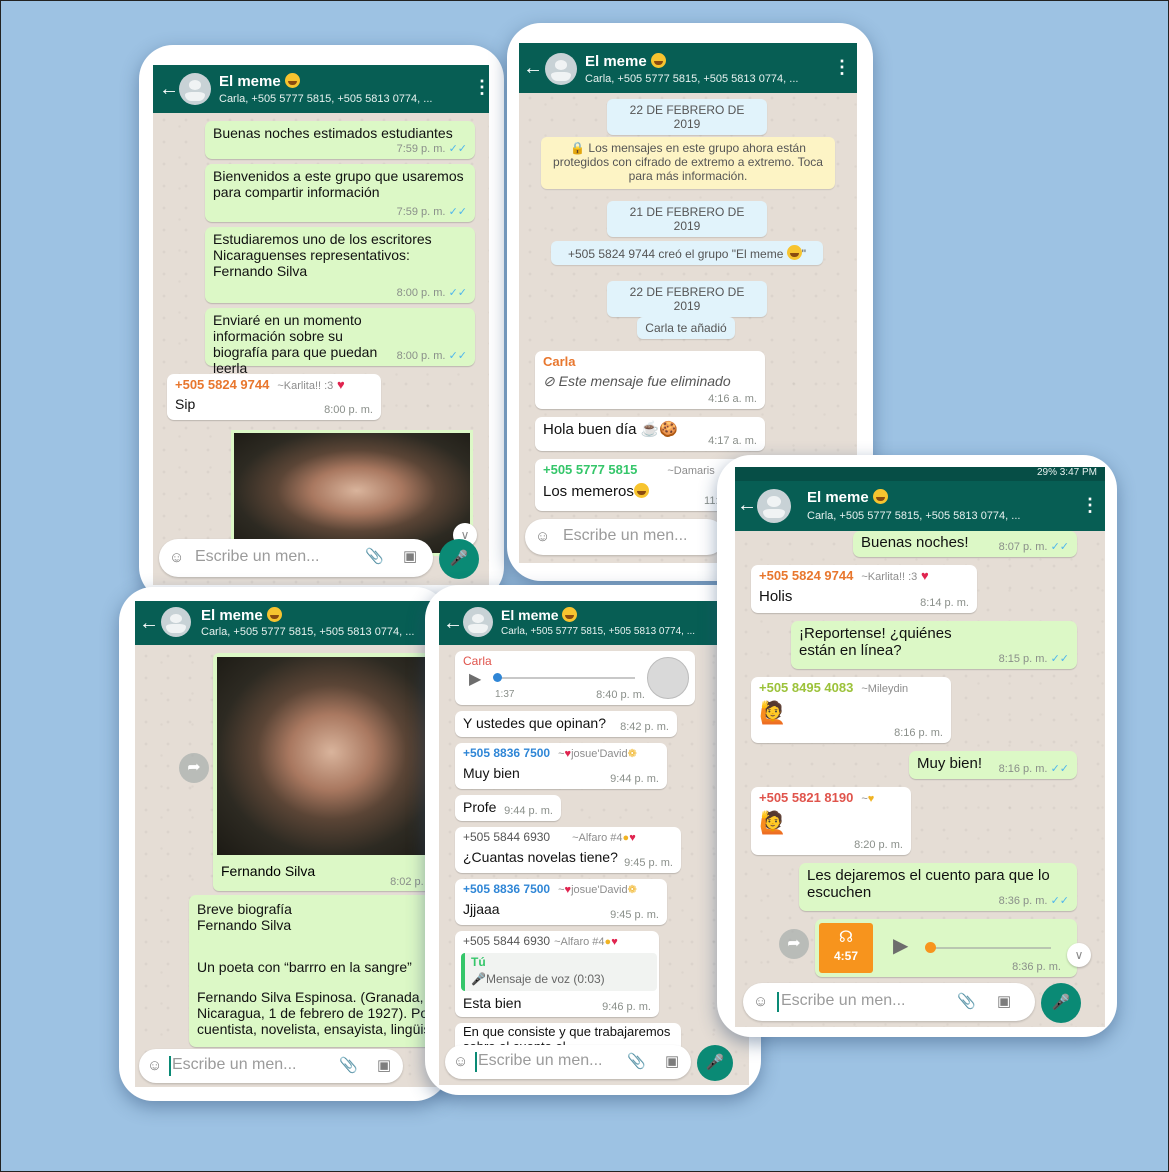 The image size is (1169, 1172). What do you see at coordinates (304, 967) in the screenshot?
I see `bio-headline: Un poeta con “barrro en la sangre”` at bounding box center [304, 967].